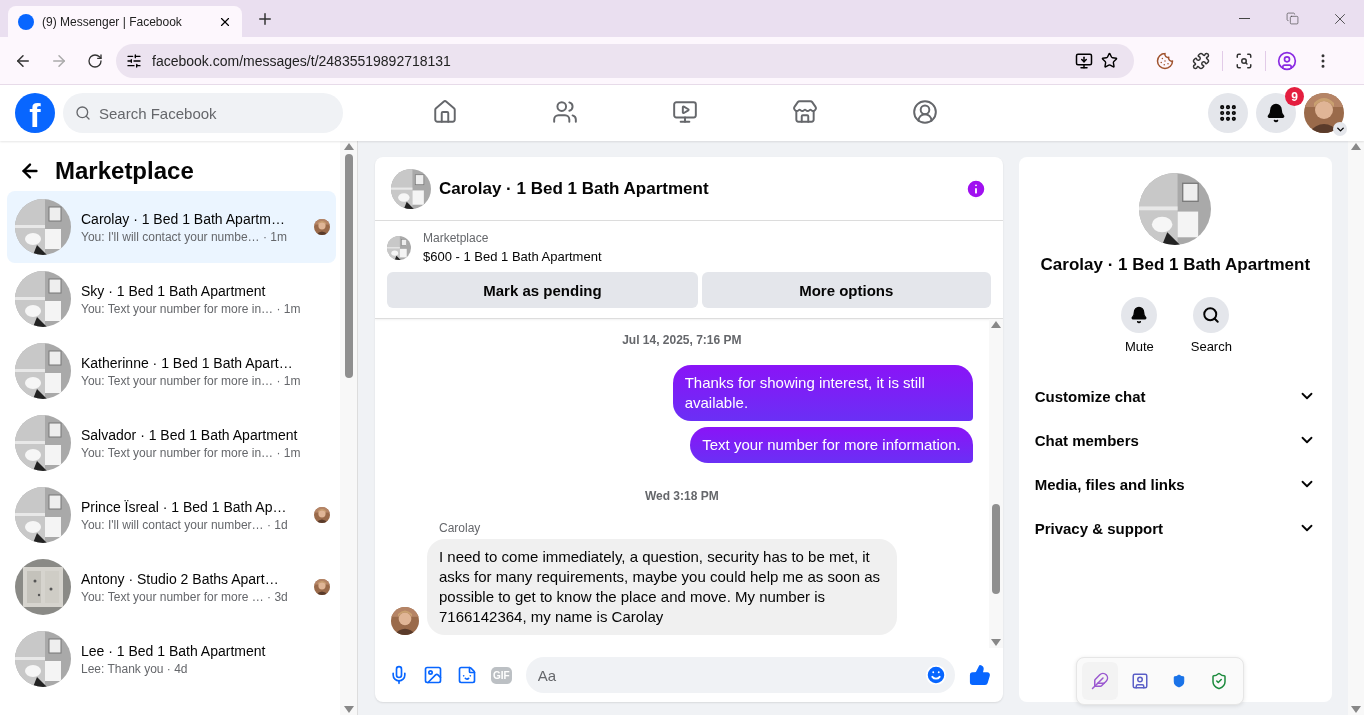  I want to click on notifications-button, so click(1276, 113).